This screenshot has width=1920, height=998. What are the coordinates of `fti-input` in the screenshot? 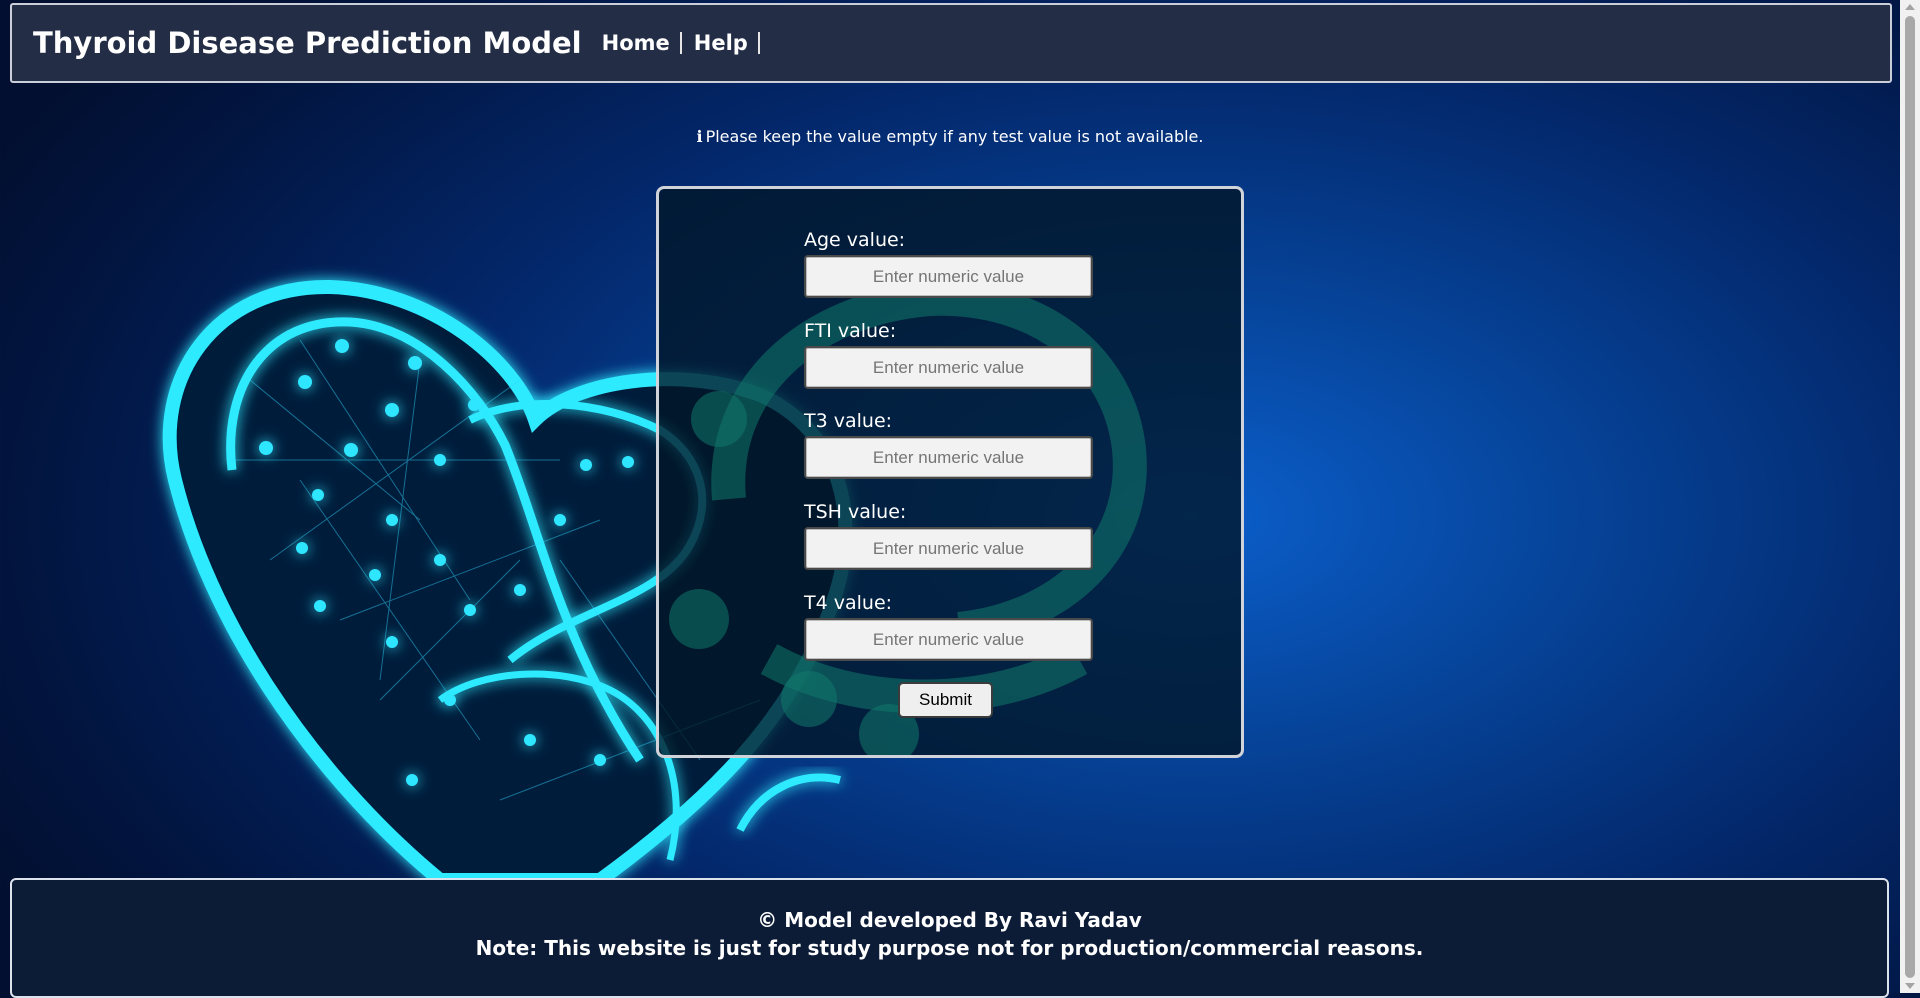 It's located at (948, 367).